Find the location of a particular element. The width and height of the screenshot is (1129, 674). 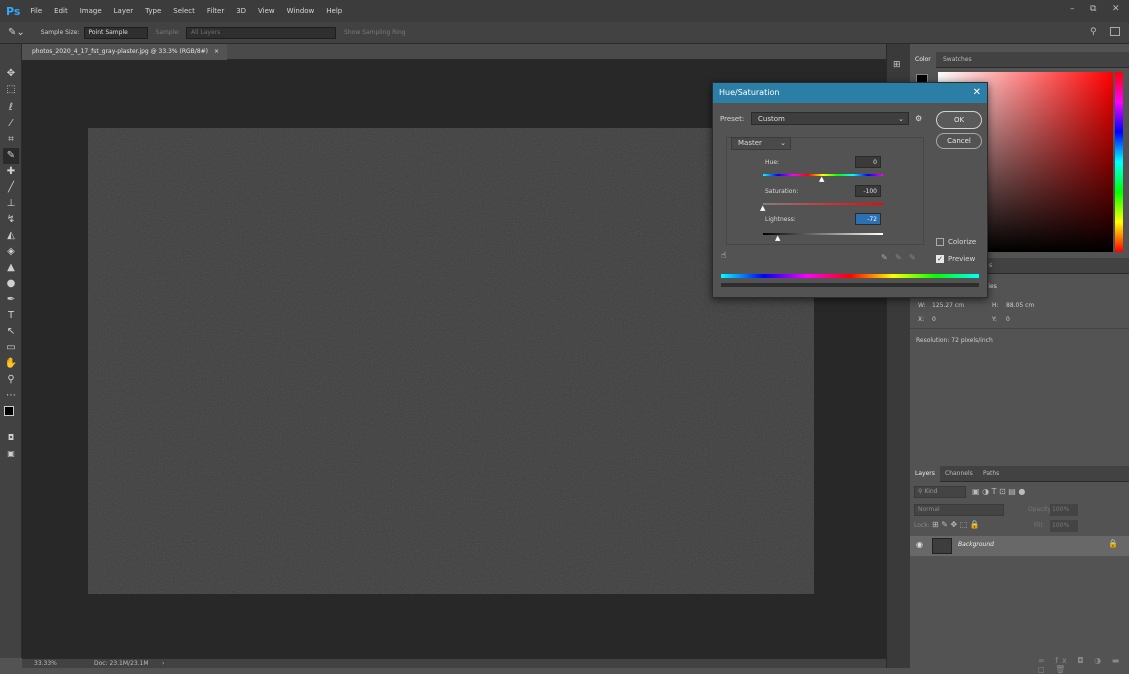

dialog-close-icon: ✕ is located at coordinates (977, 93).